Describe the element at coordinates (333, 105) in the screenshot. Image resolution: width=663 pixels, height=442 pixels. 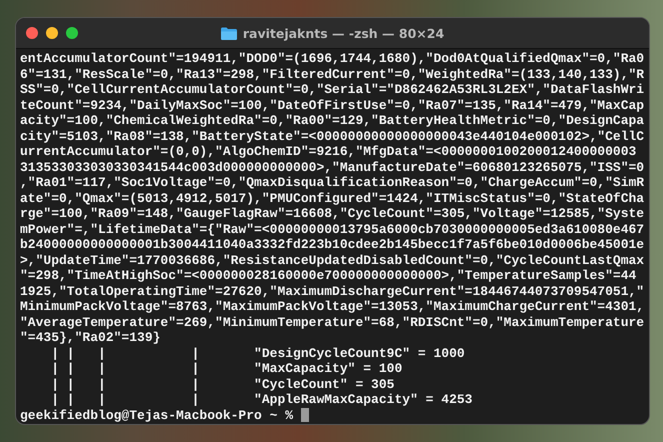
I see `terminal-output-line: teCount"=9234,"DailyMaxSoc"=100,"DateOfFirstUse"=0,"Ra07"=135,"Ra14"=479,"MaxCap` at that location.